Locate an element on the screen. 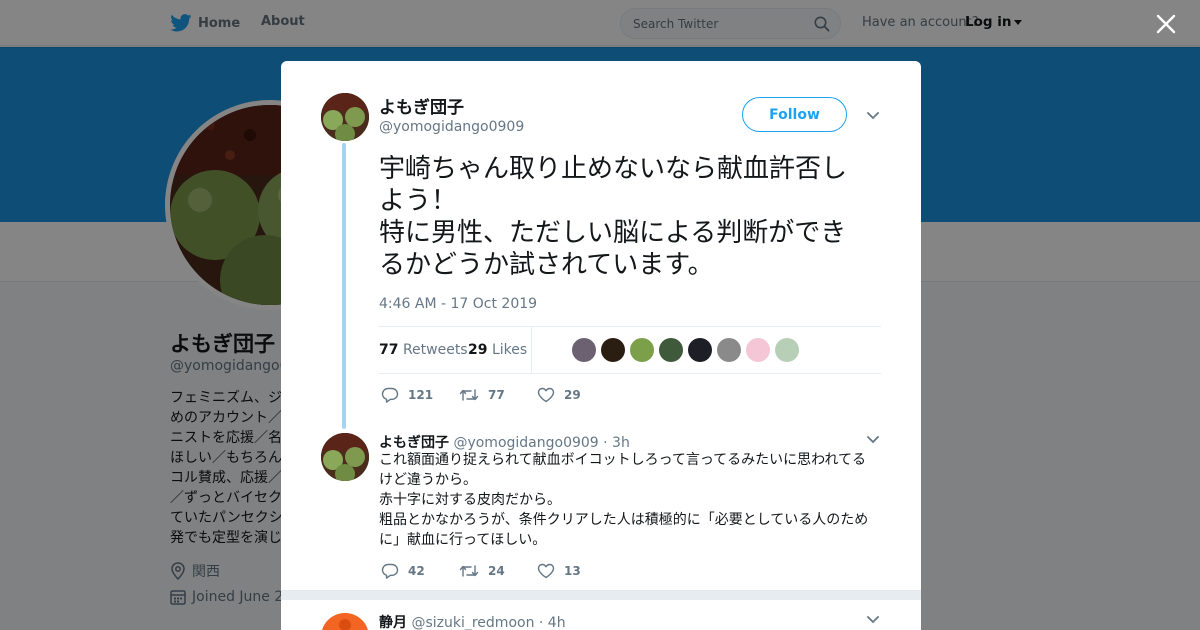 This screenshot has height=630, width=1200. tweet-timestamp: 4:46 AM - 17 Oct 2019 is located at coordinates (458, 304).